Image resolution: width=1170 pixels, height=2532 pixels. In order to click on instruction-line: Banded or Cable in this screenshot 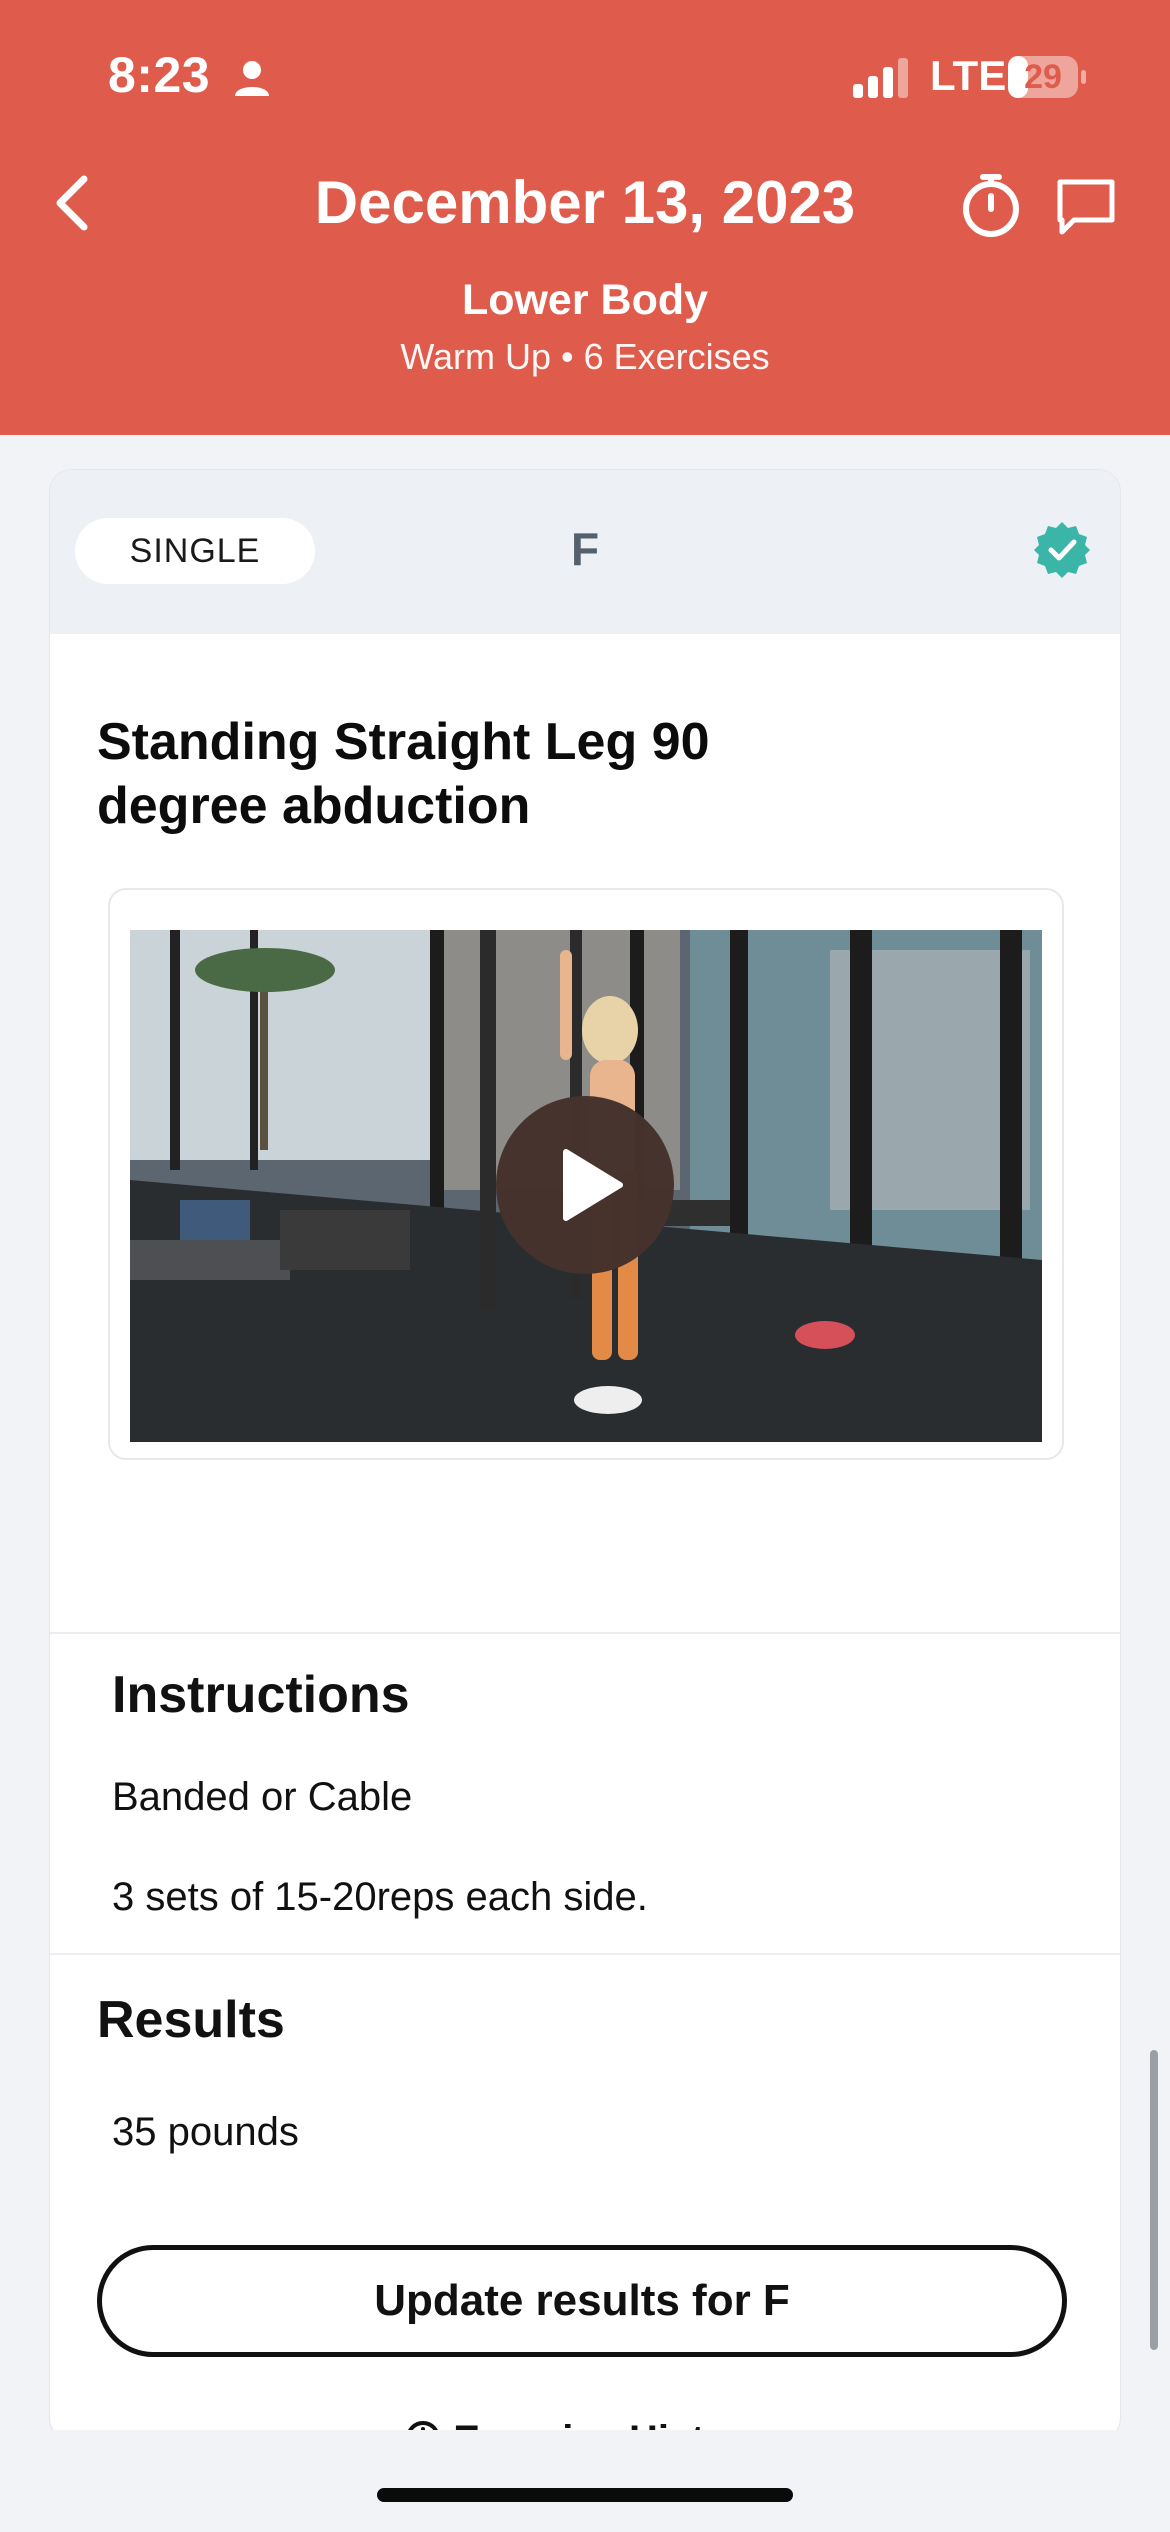, I will do `click(262, 1797)`.